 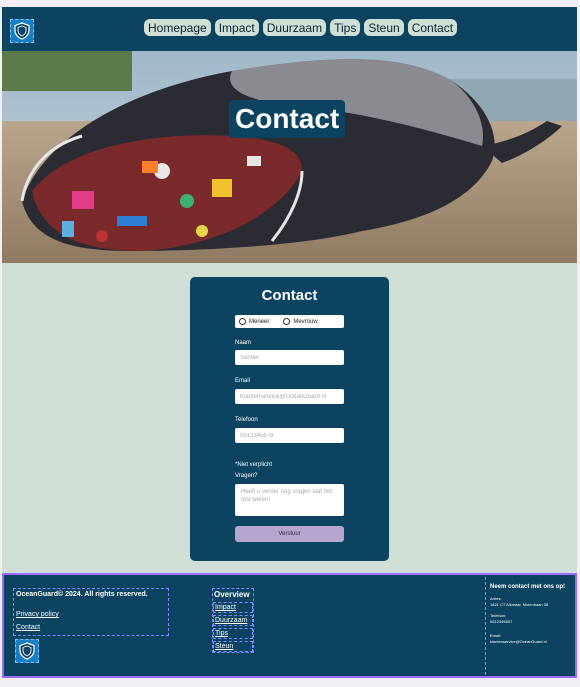 I want to click on footer-nav-tips: Tips, so click(x=233, y=633).